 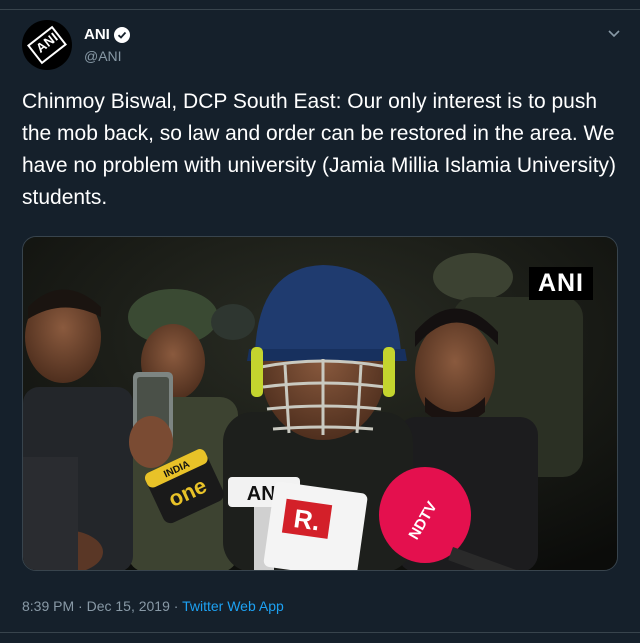 I want to click on display-name: ANI, so click(x=97, y=34).